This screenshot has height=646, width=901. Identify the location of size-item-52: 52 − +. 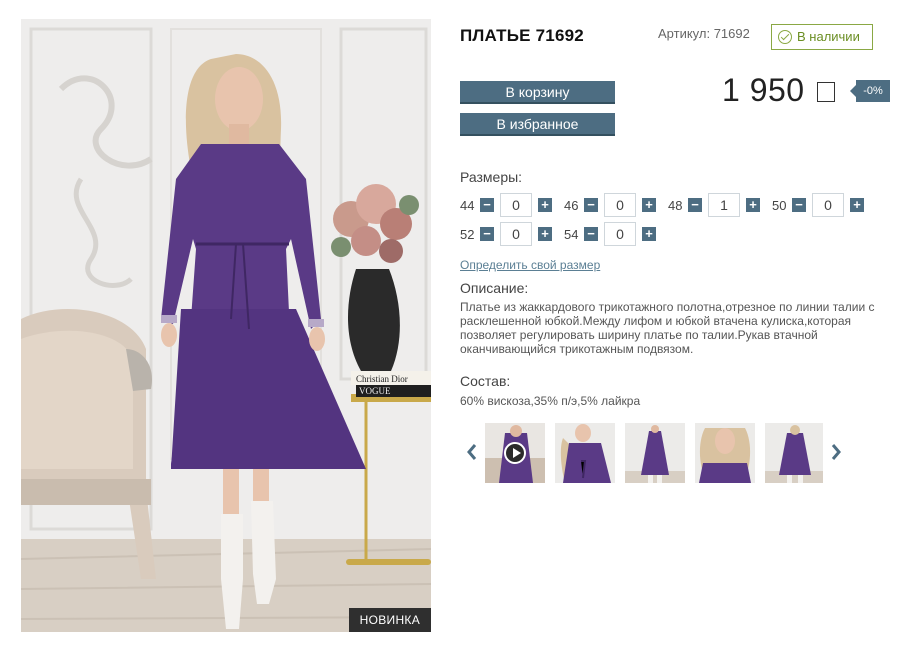
(512, 234).